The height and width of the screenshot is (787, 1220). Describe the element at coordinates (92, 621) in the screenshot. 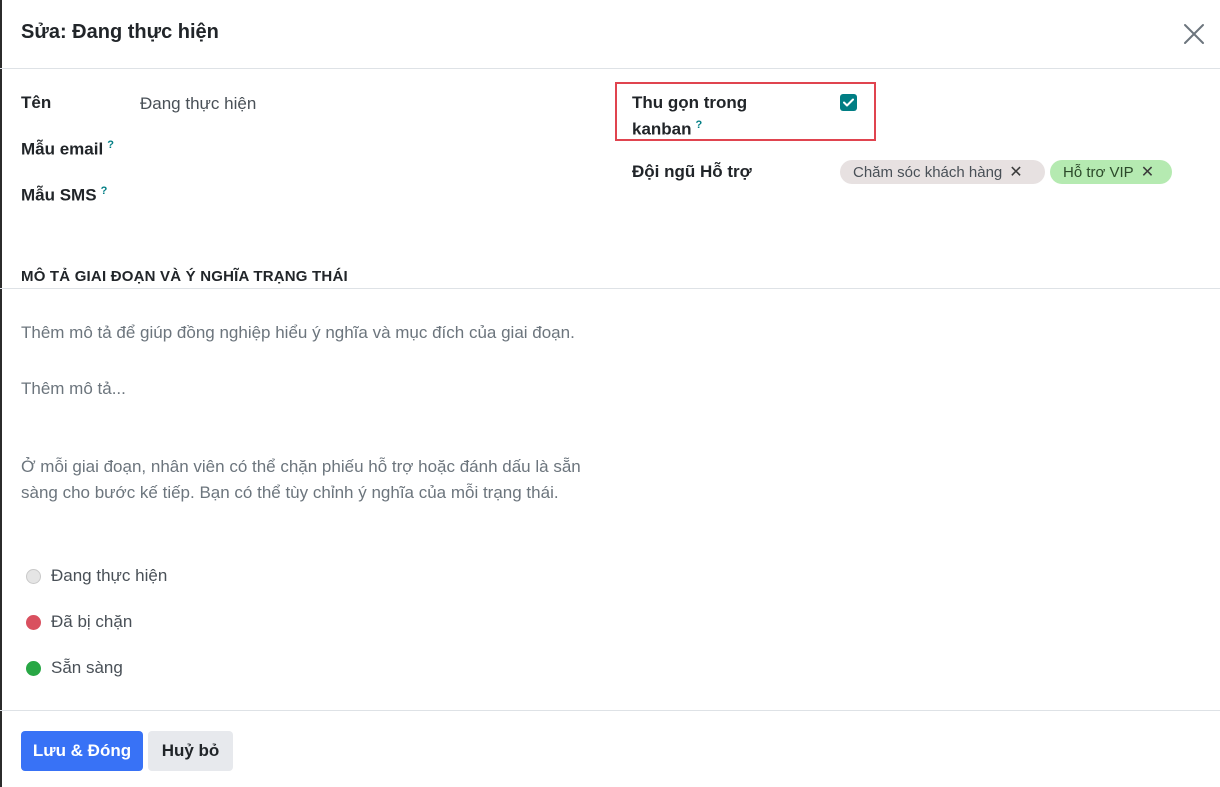

I see `state-label: Đã bị chặn` at that location.